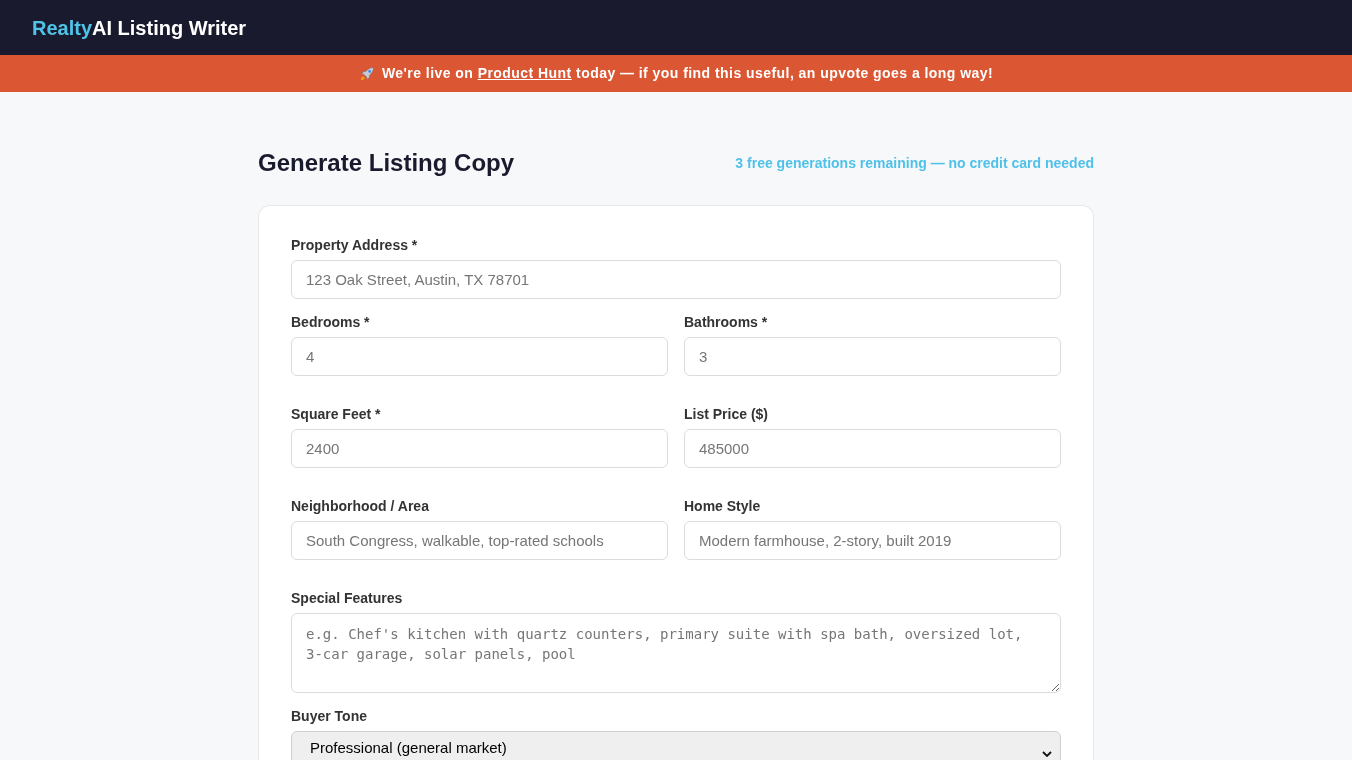 This screenshot has width=1352, height=760. I want to click on field-label: Square Feet *, so click(336, 414).